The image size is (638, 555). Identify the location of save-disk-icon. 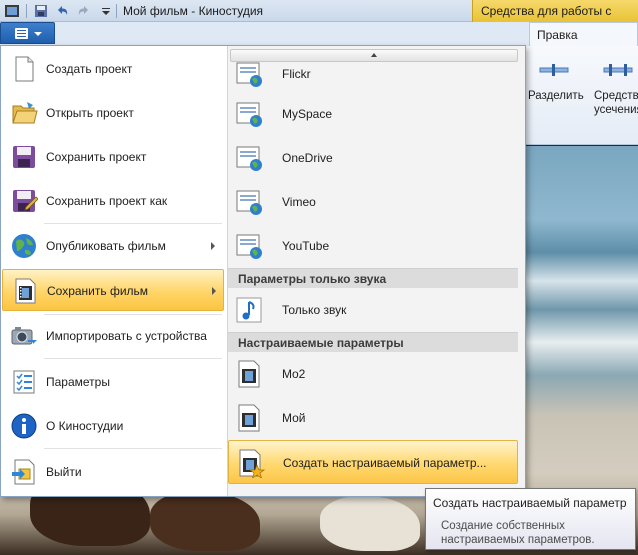
(24, 157).